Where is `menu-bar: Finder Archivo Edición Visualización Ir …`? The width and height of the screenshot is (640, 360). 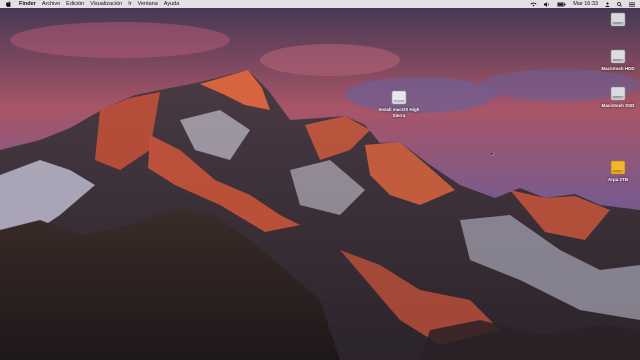 menu-bar: Finder Archivo Edición Visualización Ir … is located at coordinates (320, 4).